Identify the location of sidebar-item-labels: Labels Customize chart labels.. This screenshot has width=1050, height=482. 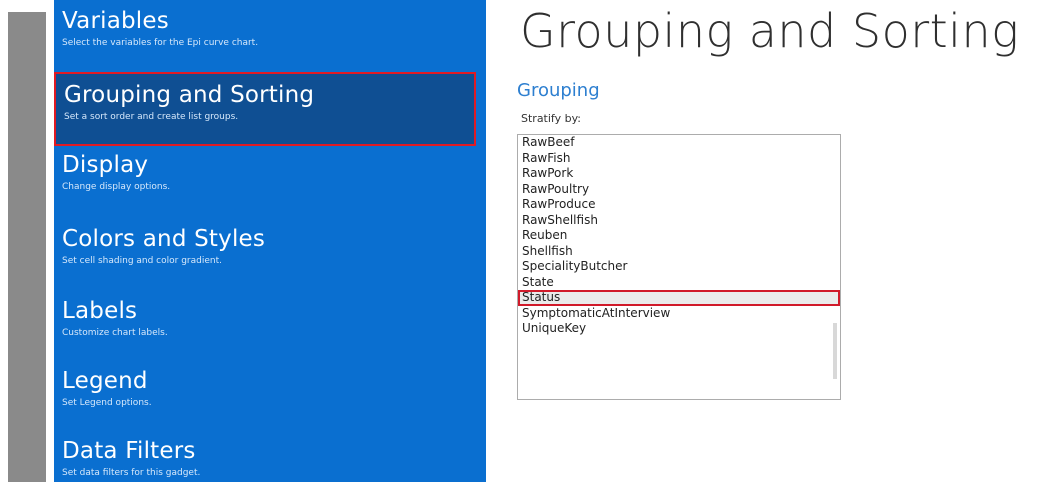
(267, 318).